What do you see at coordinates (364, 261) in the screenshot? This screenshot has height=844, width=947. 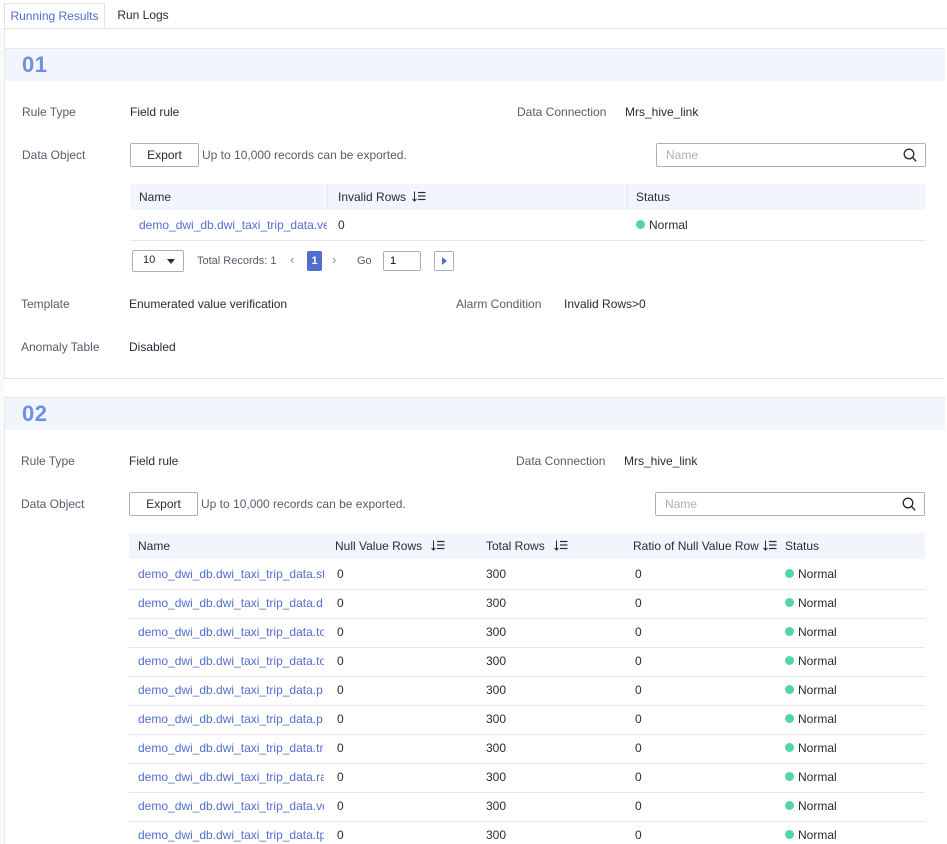 I see `go-label: Go` at bounding box center [364, 261].